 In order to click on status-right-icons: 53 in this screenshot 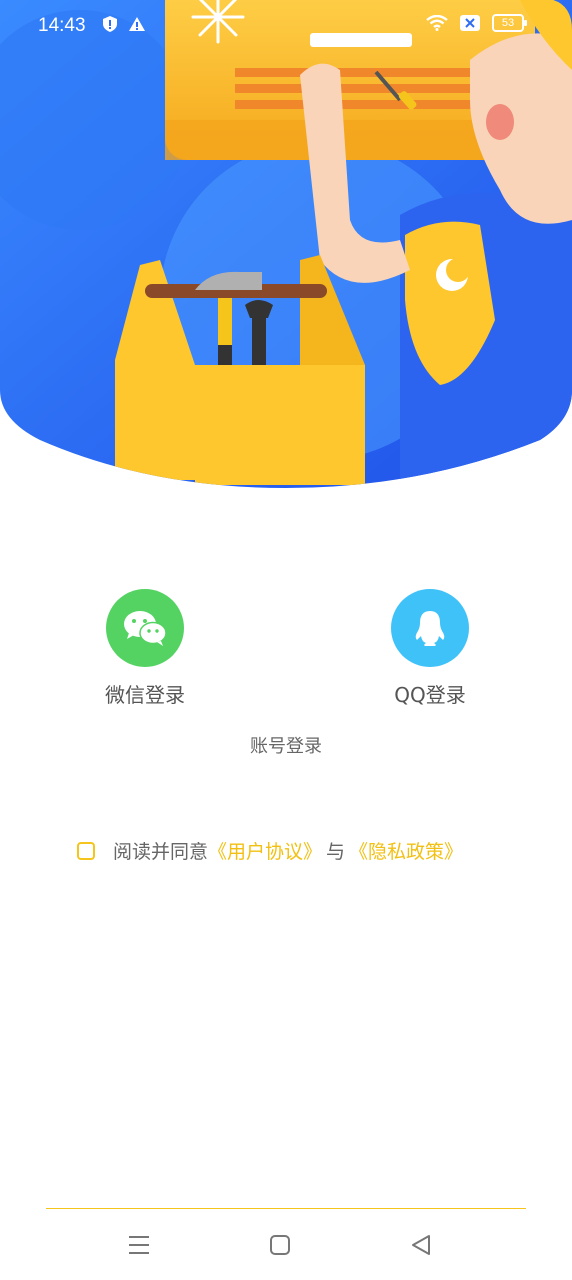, I will do `click(476, 23)`.